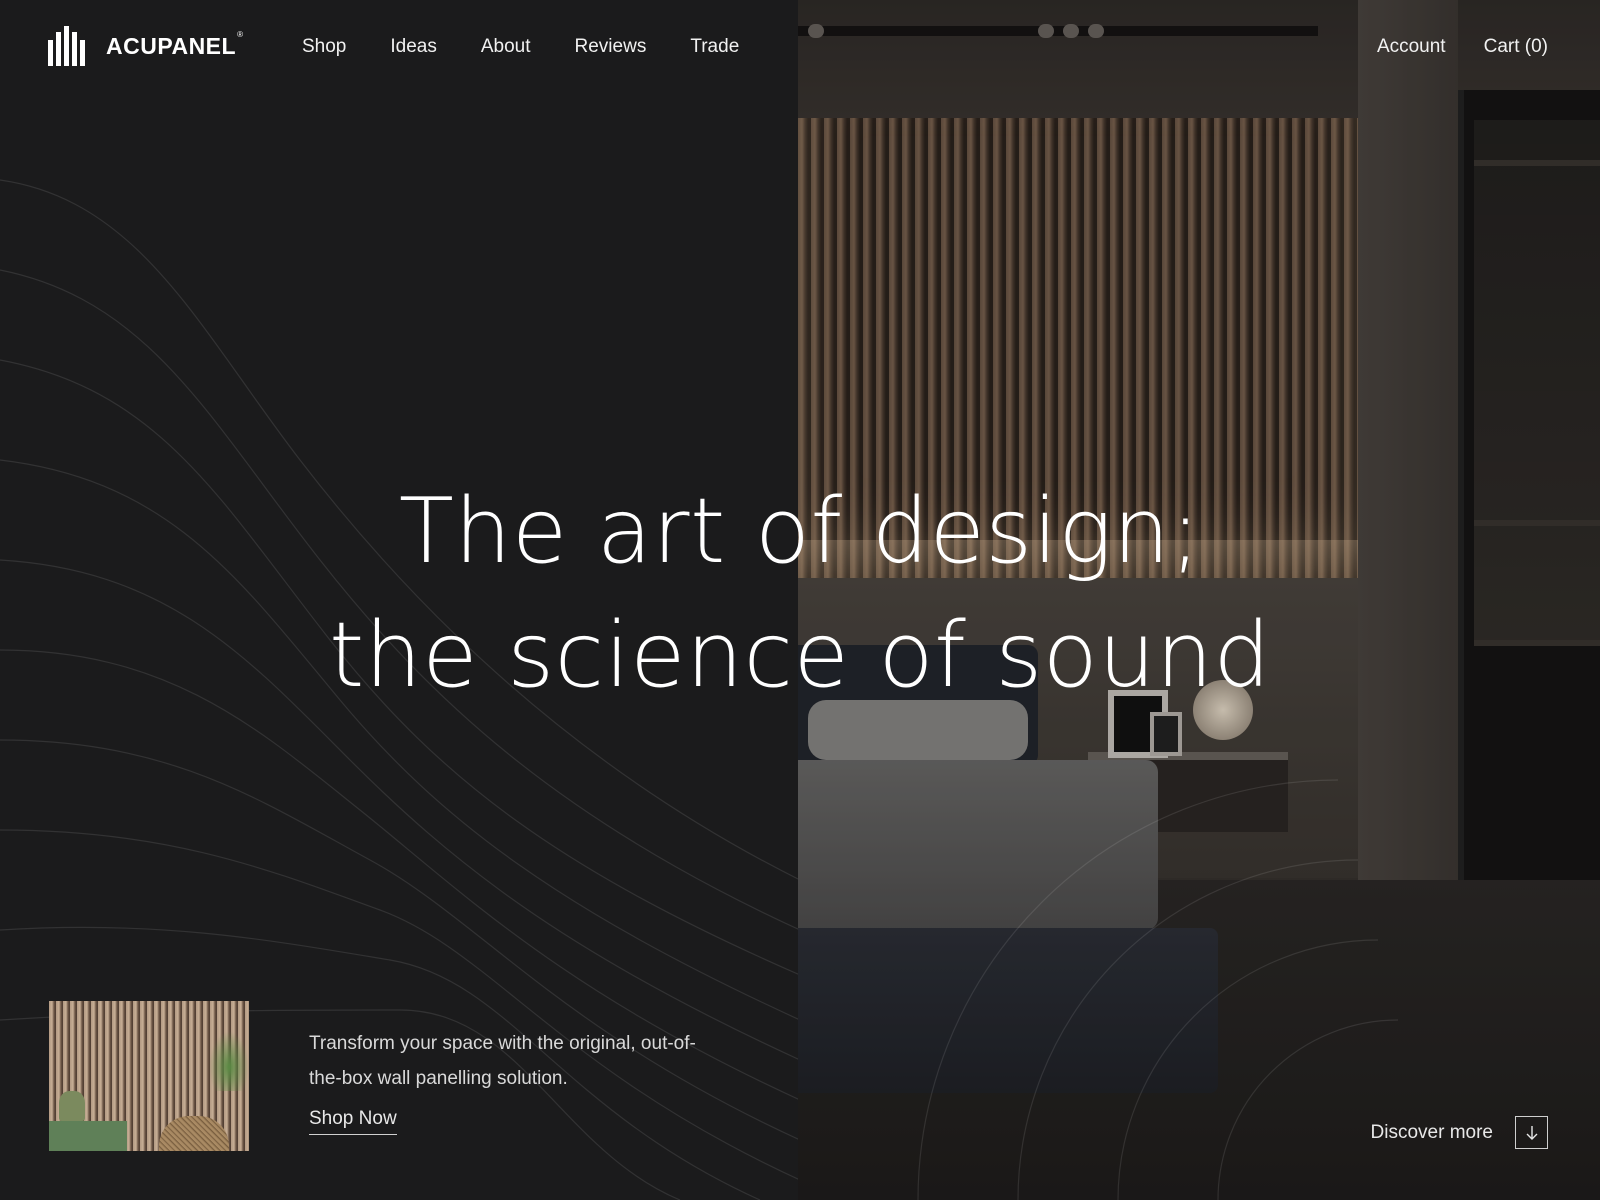 The width and height of the screenshot is (1600, 1200). What do you see at coordinates (194, 1133) in the screenshot?
I see `rattan-chair` at bounding box center [194, 1133].